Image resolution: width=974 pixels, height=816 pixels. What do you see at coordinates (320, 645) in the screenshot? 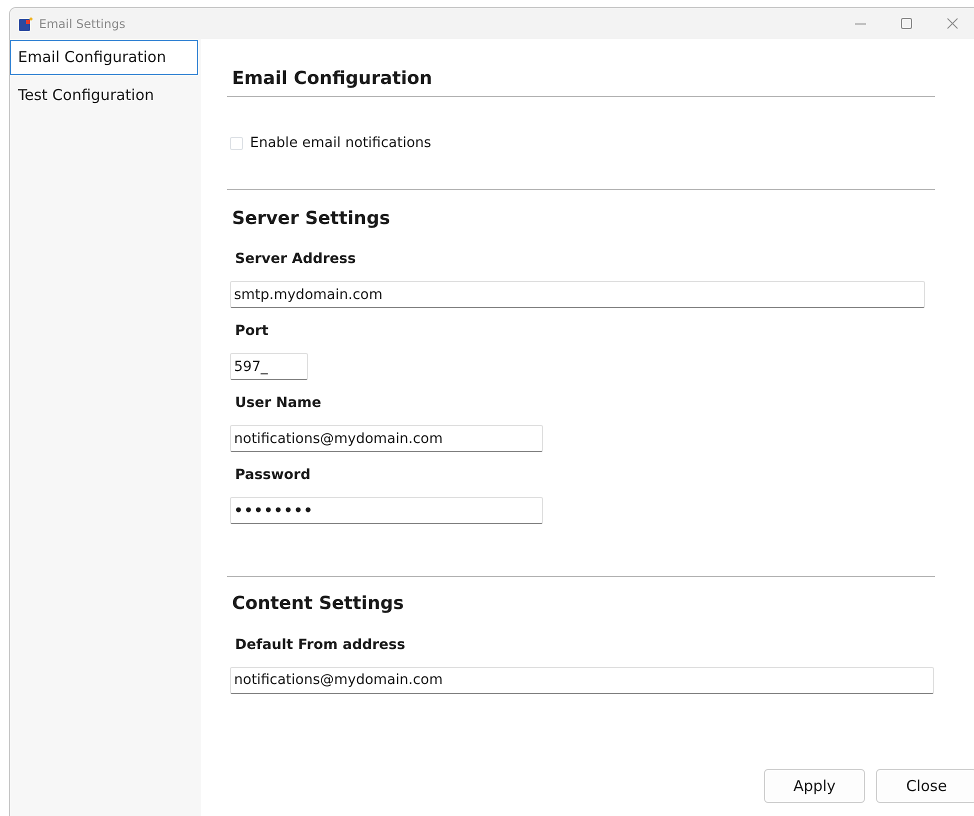
I see `field-label: Default From address` at bounding box center [320, 645].